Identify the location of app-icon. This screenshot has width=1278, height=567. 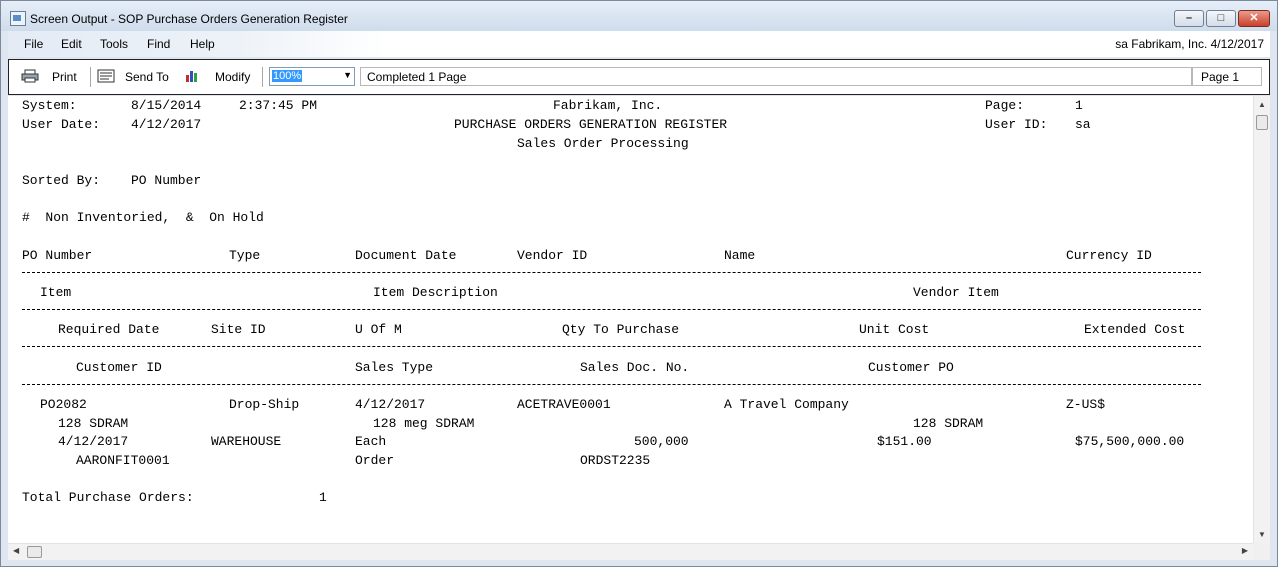
(18, 18).